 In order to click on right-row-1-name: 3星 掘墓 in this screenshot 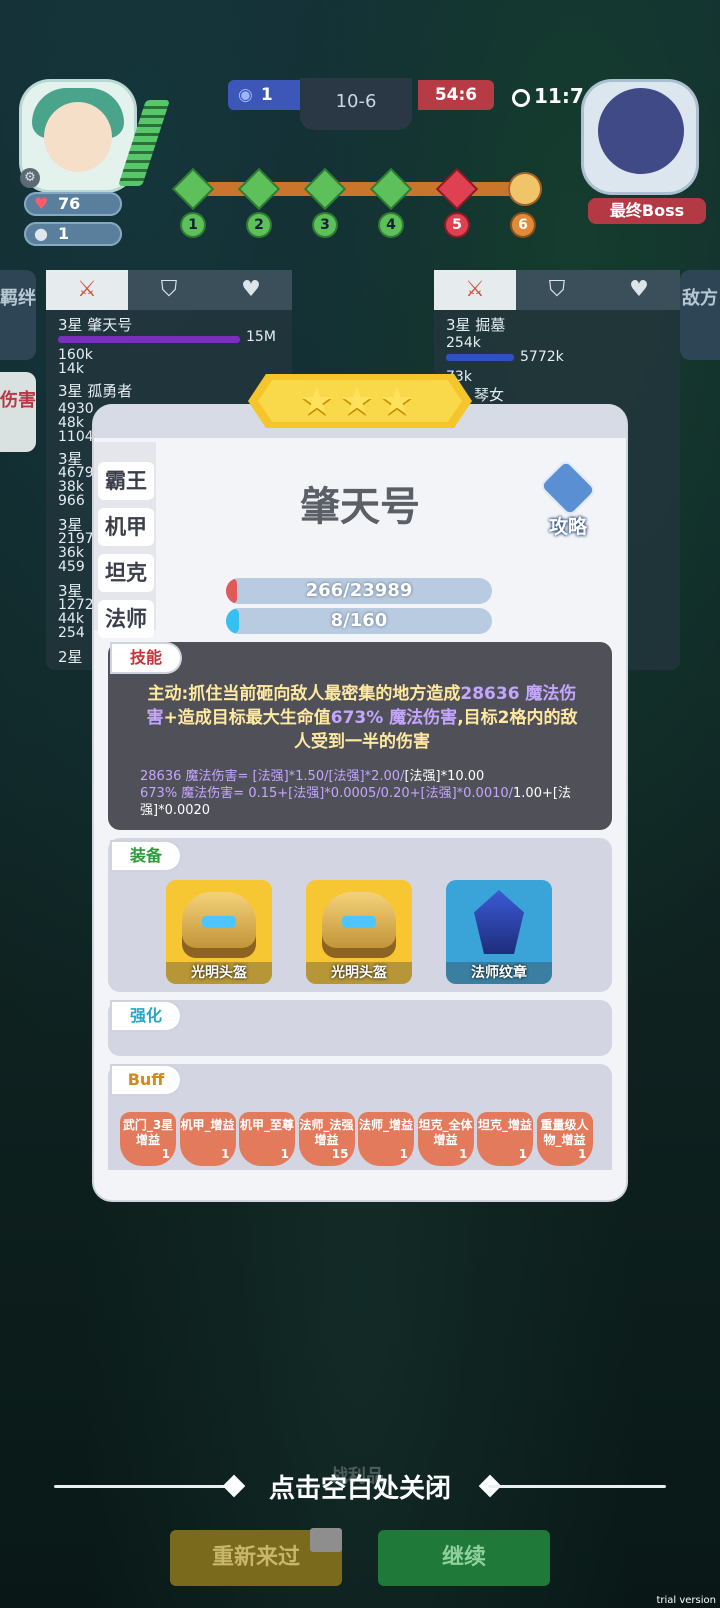, I will do `click(476, 325)`.